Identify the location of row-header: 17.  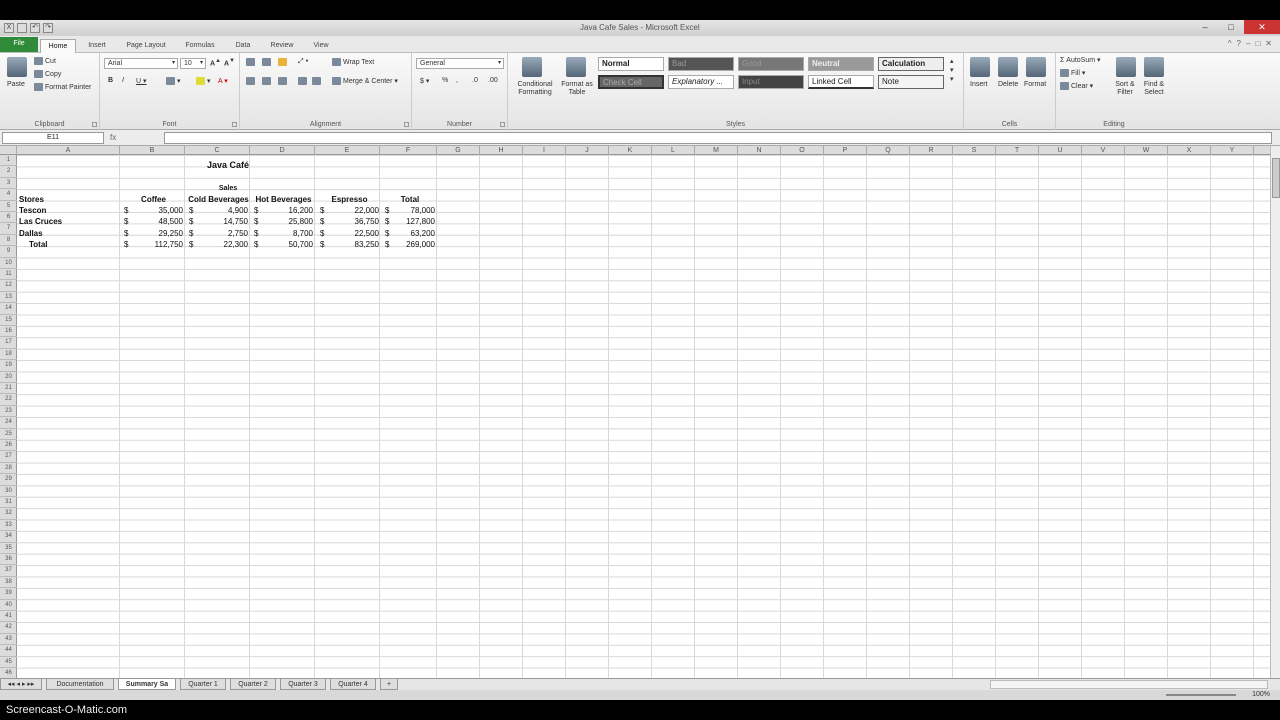
(8, 343).